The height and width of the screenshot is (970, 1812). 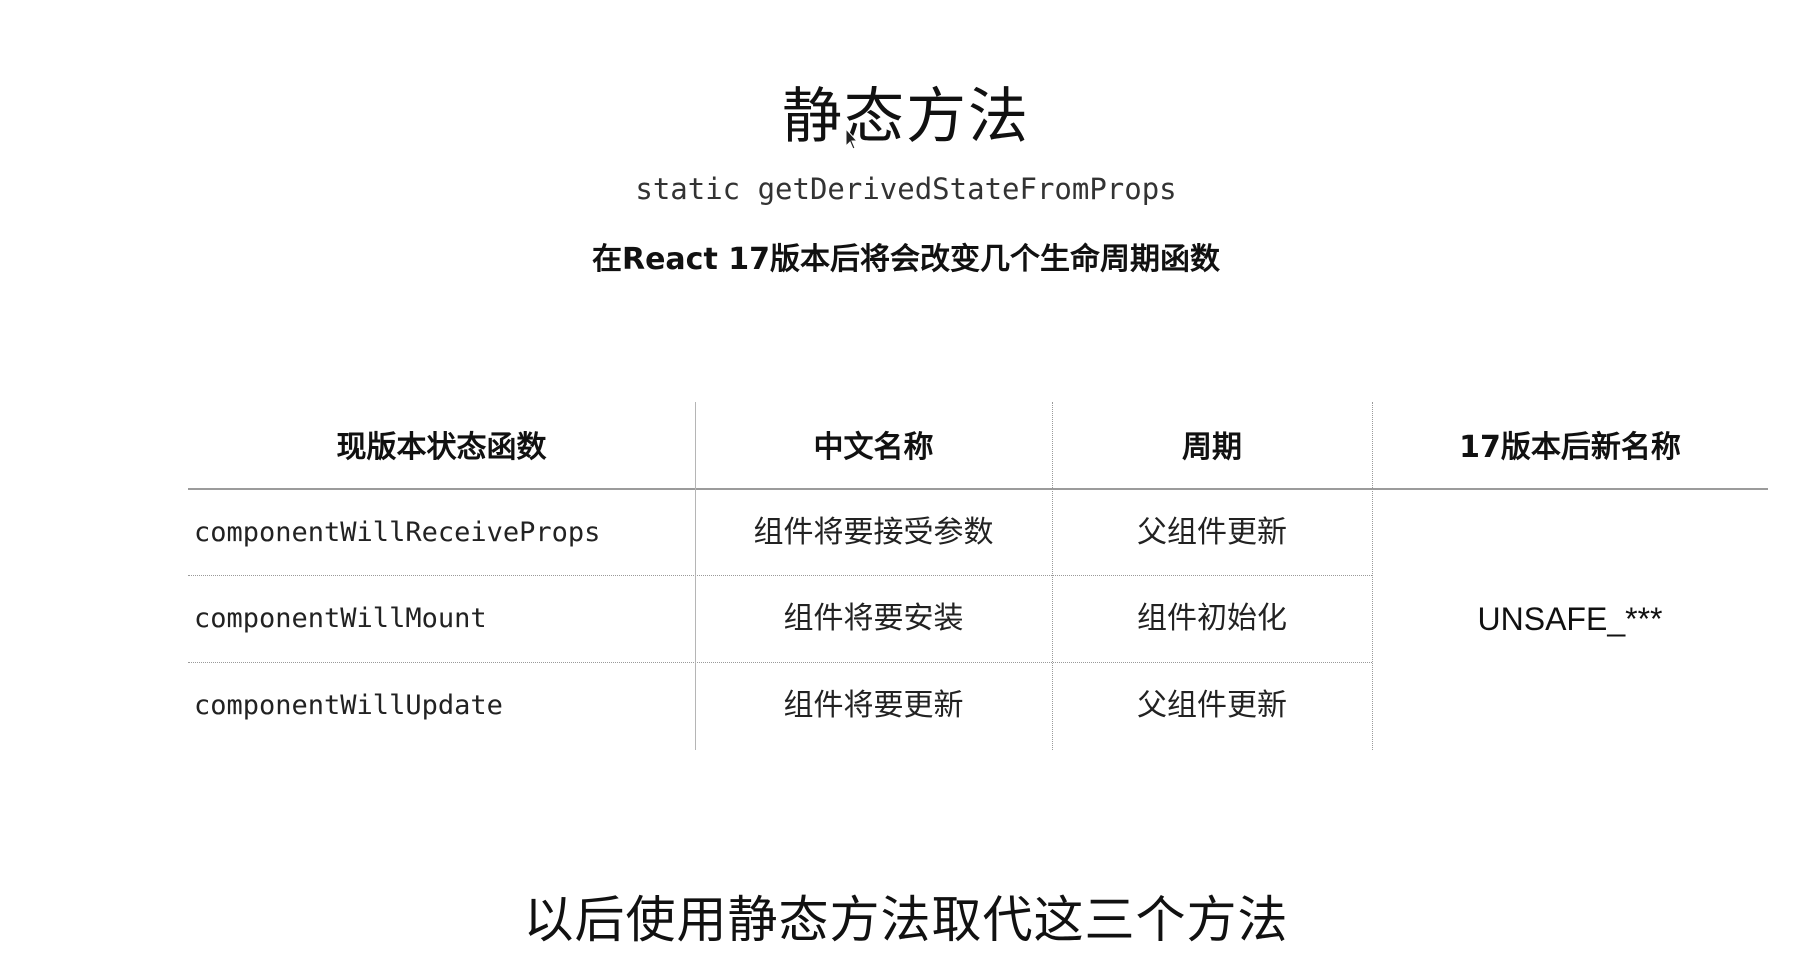 What do you see at coordinates (1212, 447) in the screenshot?
I see `header-cycle: 周期` at bounding box center [1212, 447].